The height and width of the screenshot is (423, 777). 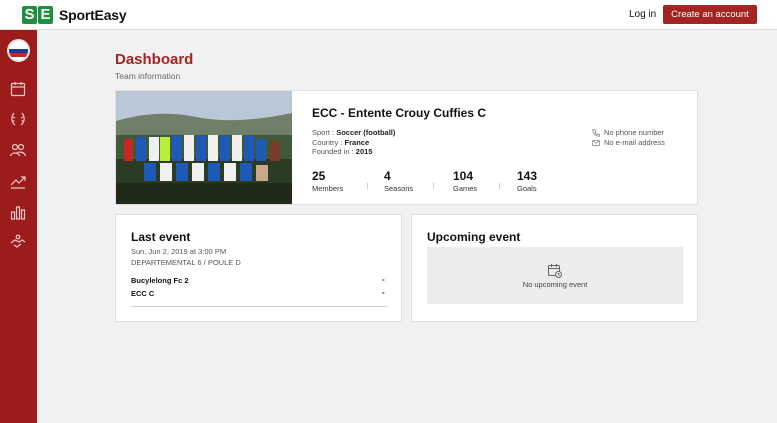 I want to click on logo-letter-e: E, so click(x=45, y=15).